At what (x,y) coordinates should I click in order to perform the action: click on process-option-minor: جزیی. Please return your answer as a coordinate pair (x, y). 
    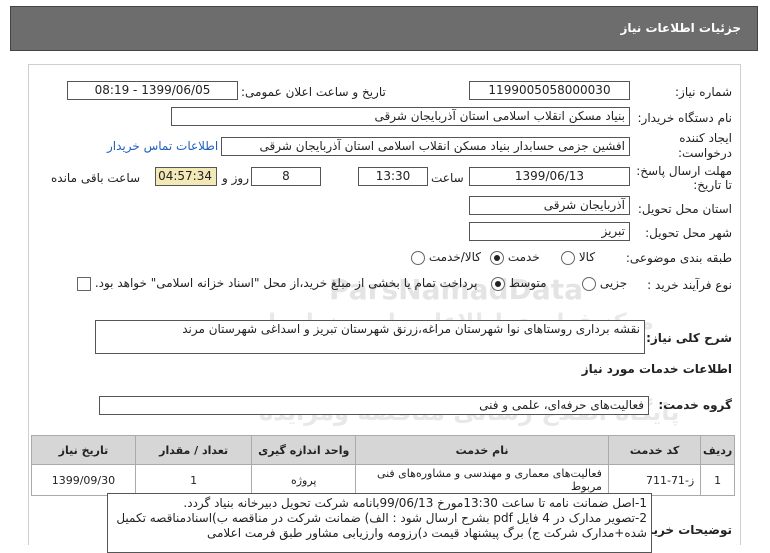
    Looking at the image, I should click on (604, 283).